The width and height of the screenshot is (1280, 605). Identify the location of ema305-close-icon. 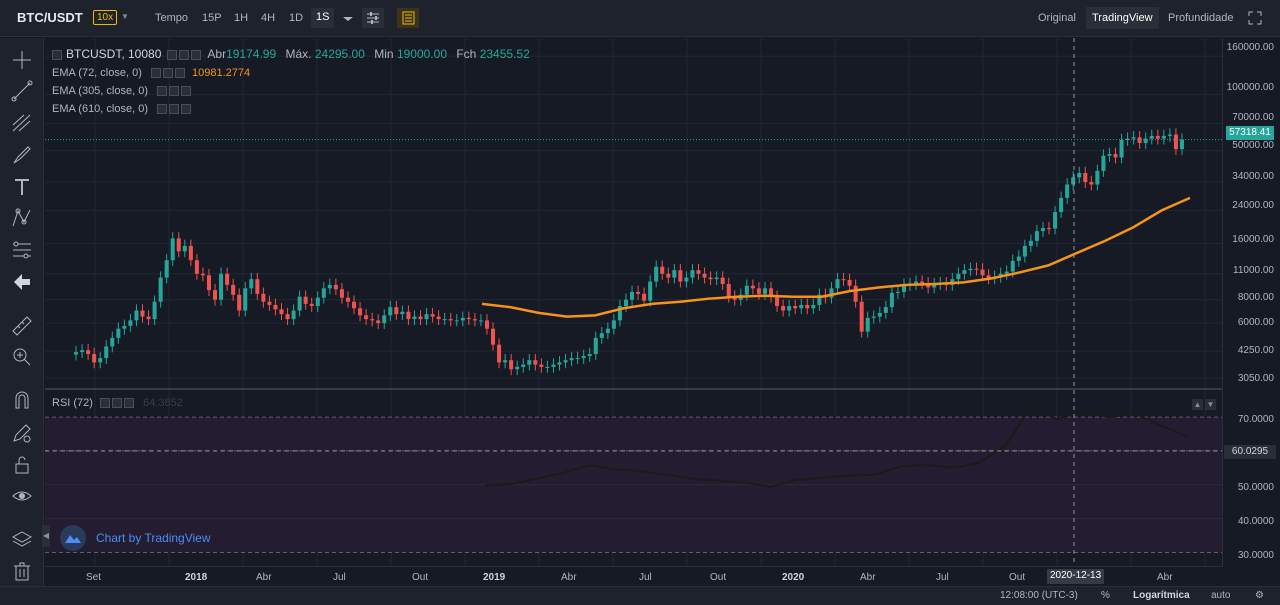
(186, 91).